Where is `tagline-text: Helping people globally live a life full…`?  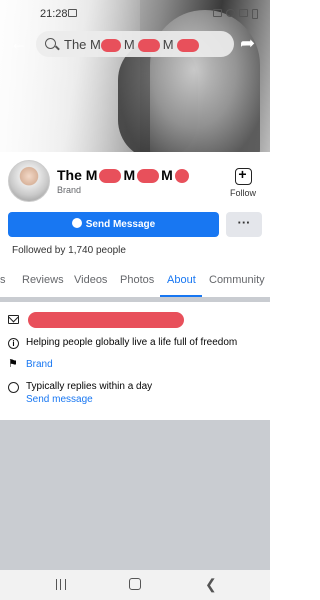 tagline-text: Helping people globally live a life full… is located at coordinates (132, 342).